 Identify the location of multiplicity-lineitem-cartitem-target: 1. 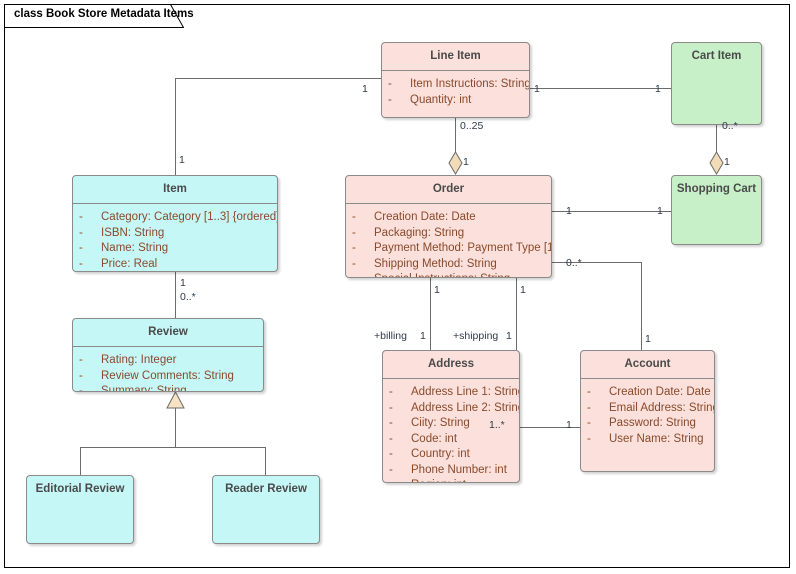
(658, 89).